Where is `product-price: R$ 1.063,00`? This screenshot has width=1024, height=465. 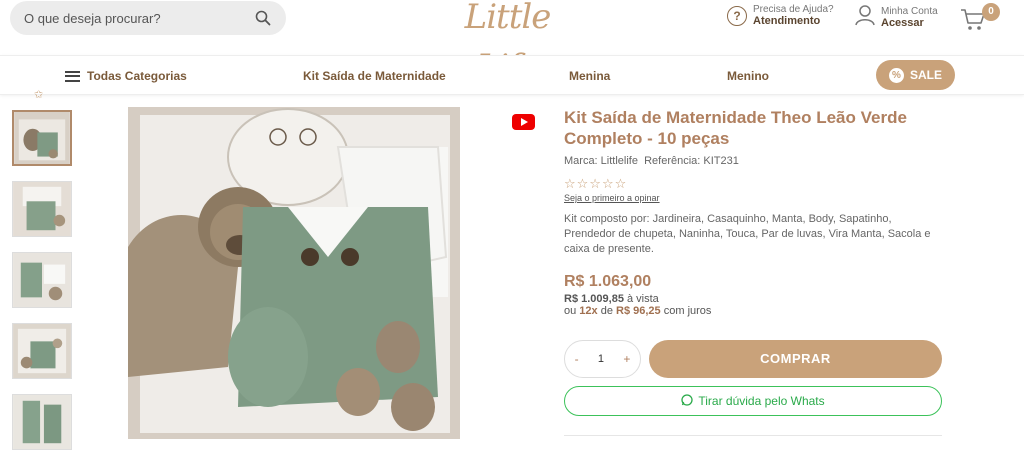 product-price: R$ 1.063,00 is located at coordinates (608, 281).